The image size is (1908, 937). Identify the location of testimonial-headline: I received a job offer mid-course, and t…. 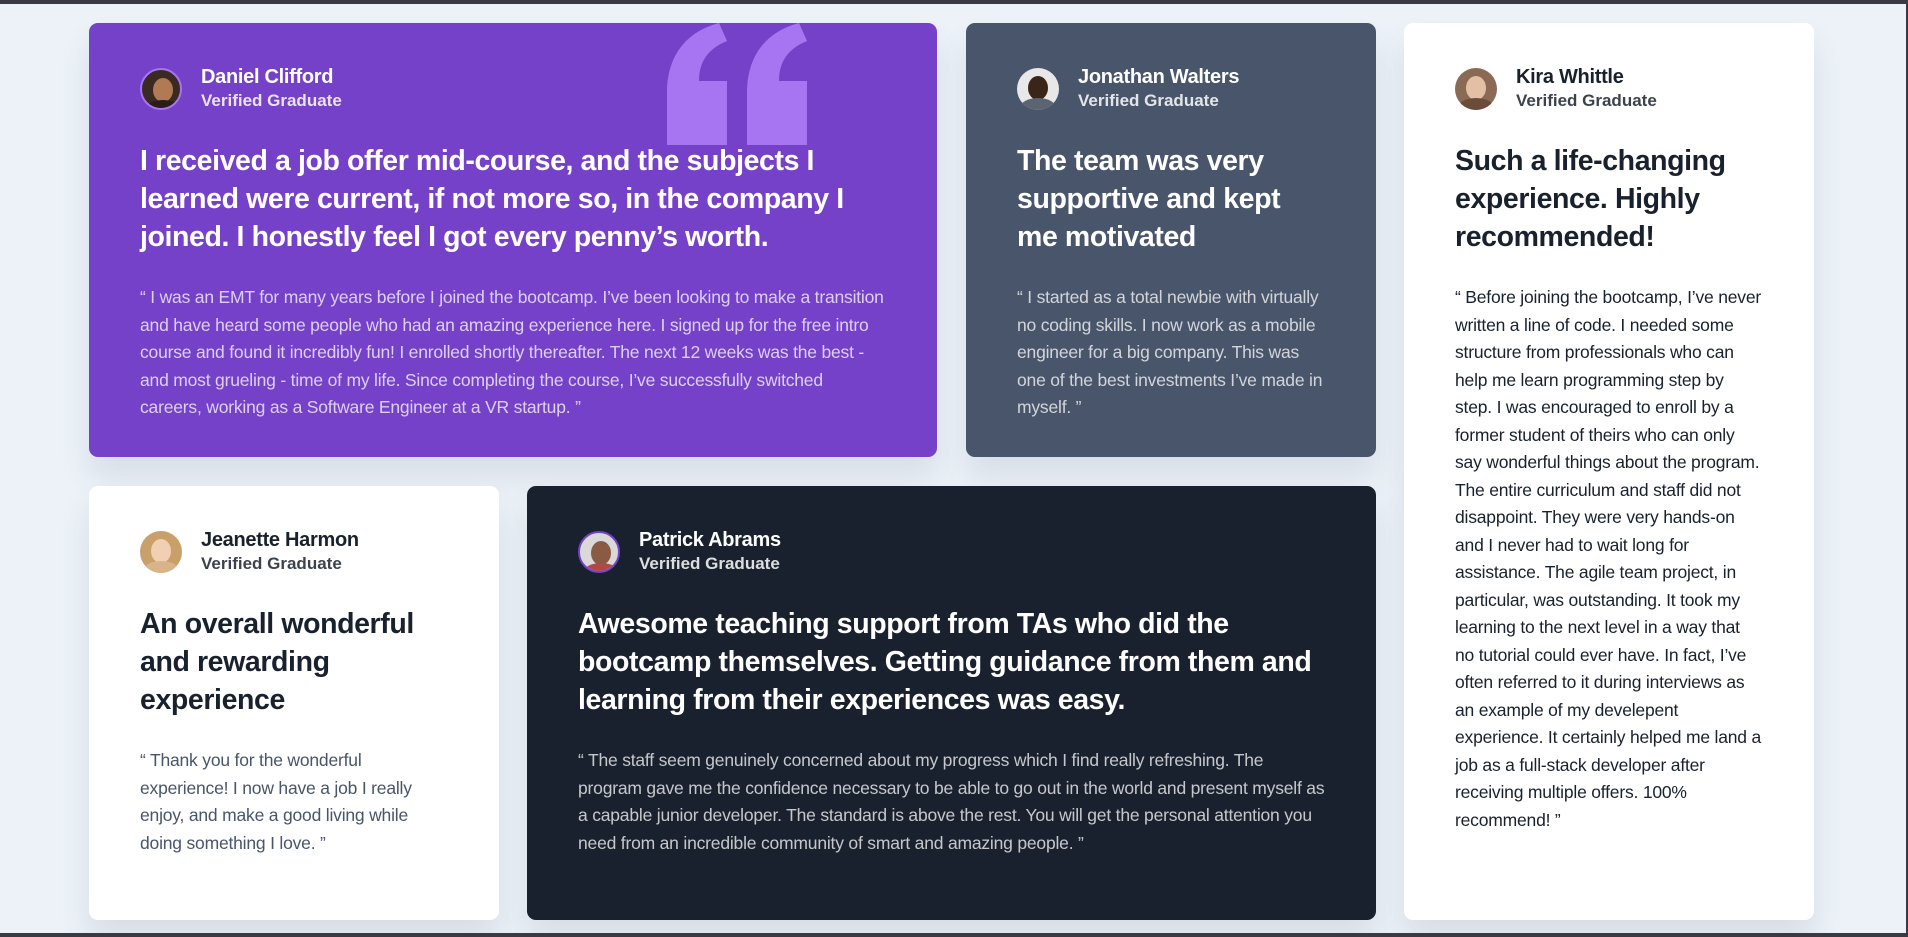
(492, 199).